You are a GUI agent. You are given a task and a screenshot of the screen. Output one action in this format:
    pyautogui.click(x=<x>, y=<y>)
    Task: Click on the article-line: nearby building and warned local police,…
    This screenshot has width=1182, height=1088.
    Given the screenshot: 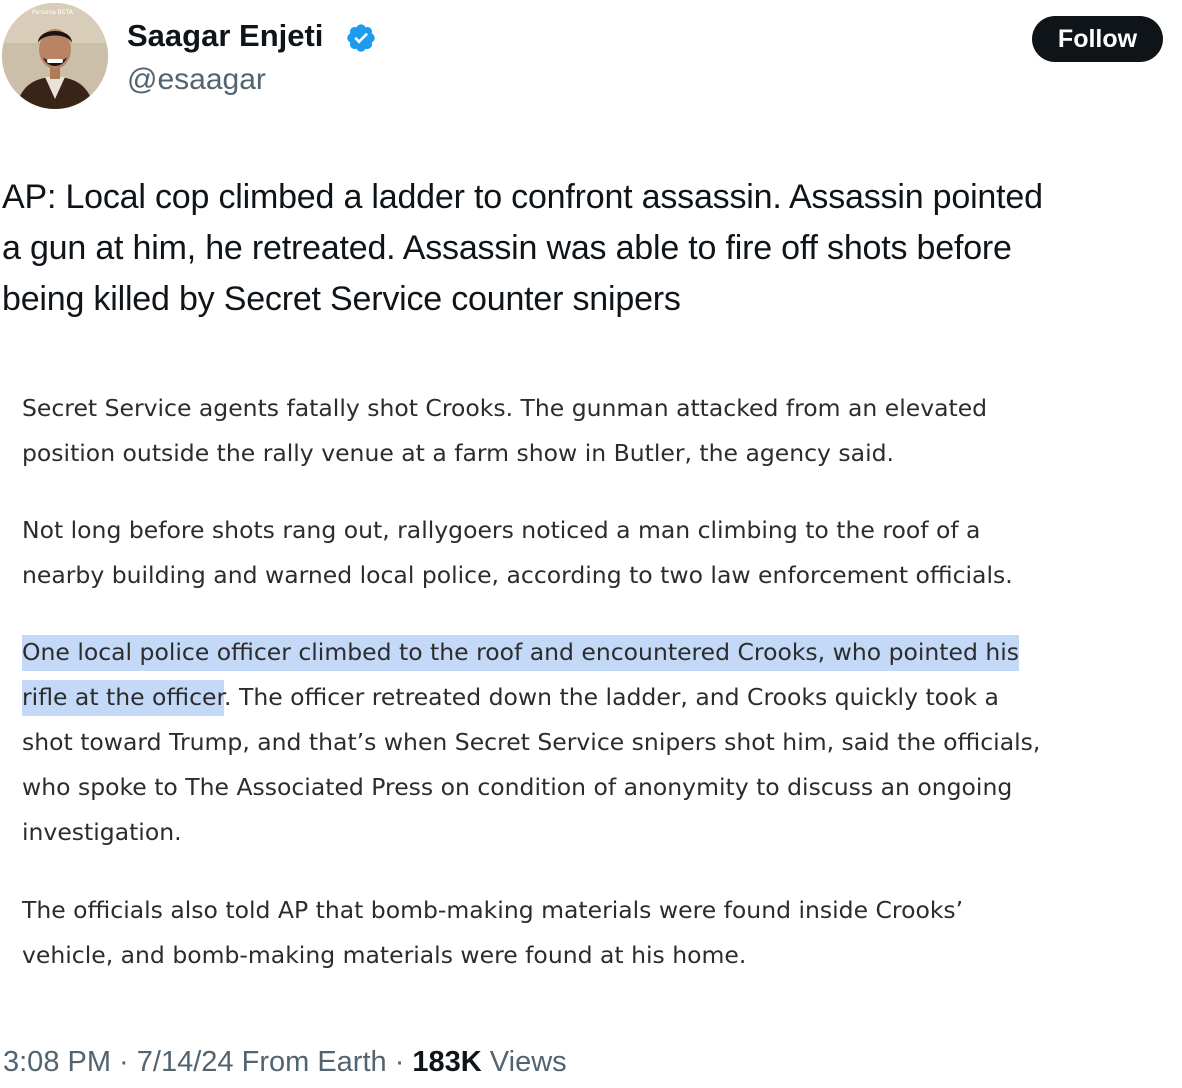 What is the action you would take?
    pyautogui.click(x=517, y=575)
    